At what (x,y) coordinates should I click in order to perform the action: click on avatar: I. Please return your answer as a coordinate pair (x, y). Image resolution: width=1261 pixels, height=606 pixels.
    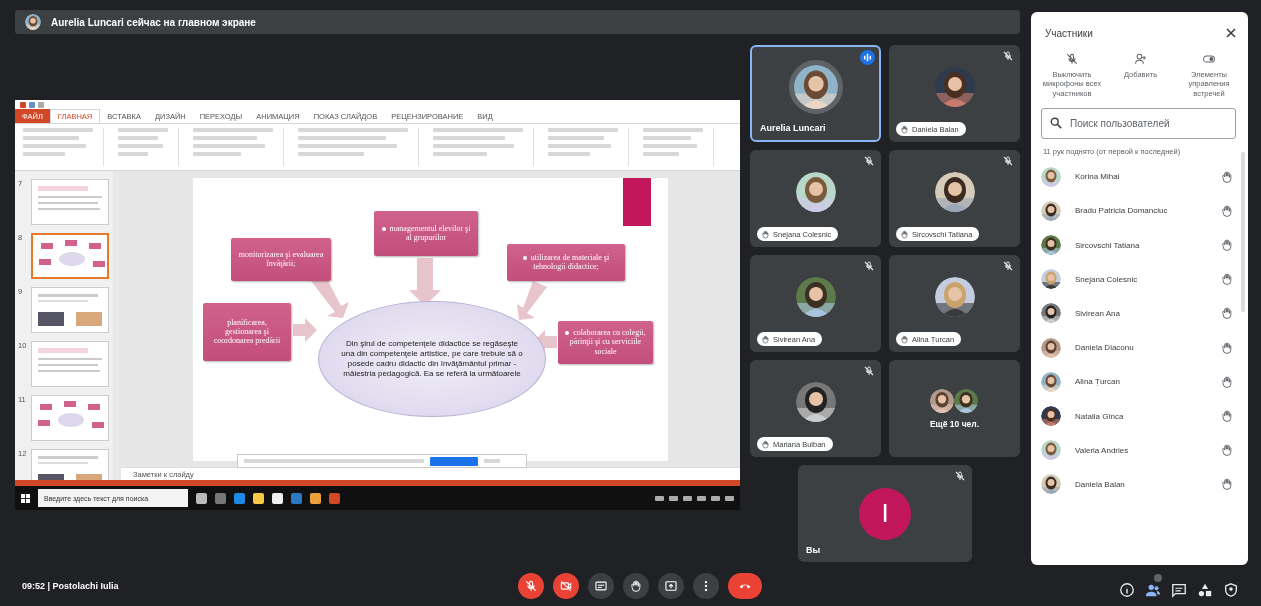
    Looking at the image, I should click on (885, 513).